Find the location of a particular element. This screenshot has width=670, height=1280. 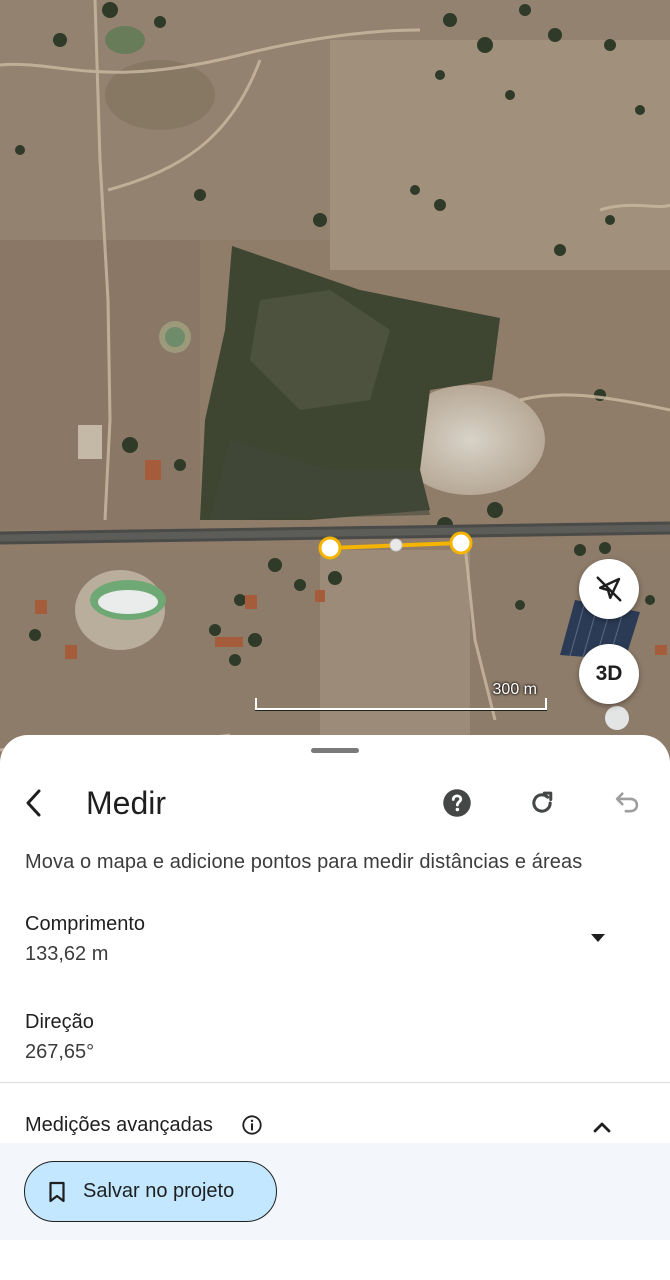

undo-button is located at coordinates (627, 803).